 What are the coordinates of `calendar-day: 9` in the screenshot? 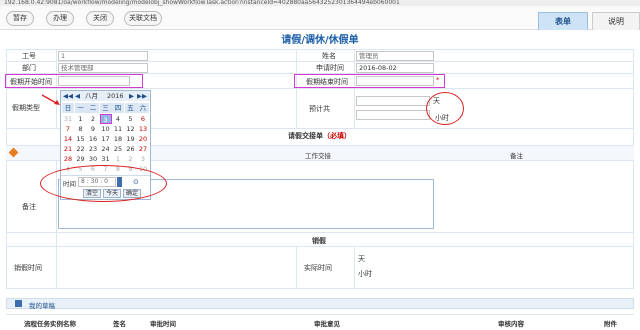 It's located at (93, 129).